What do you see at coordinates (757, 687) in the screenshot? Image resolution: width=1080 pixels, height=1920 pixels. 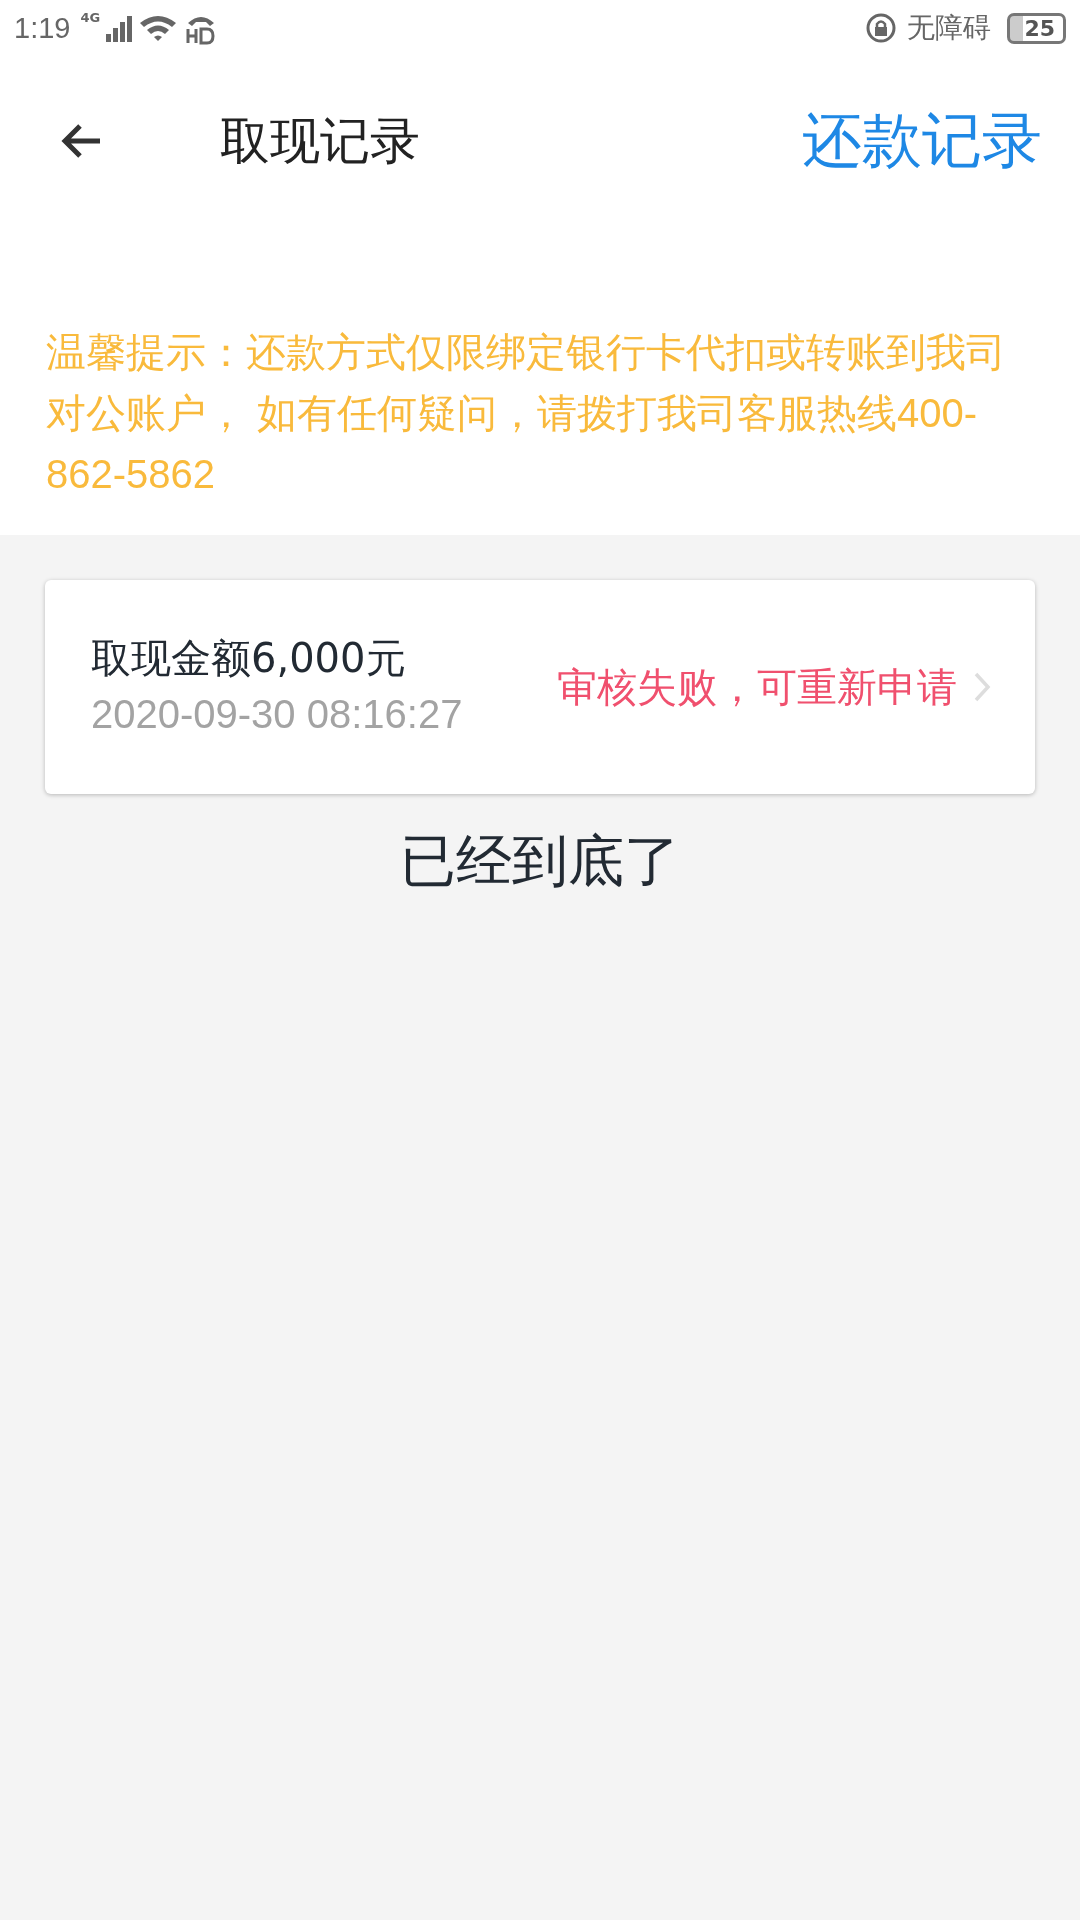 I see `status-text: 审核失败，可重新申请` at bounding box center [757, 687].